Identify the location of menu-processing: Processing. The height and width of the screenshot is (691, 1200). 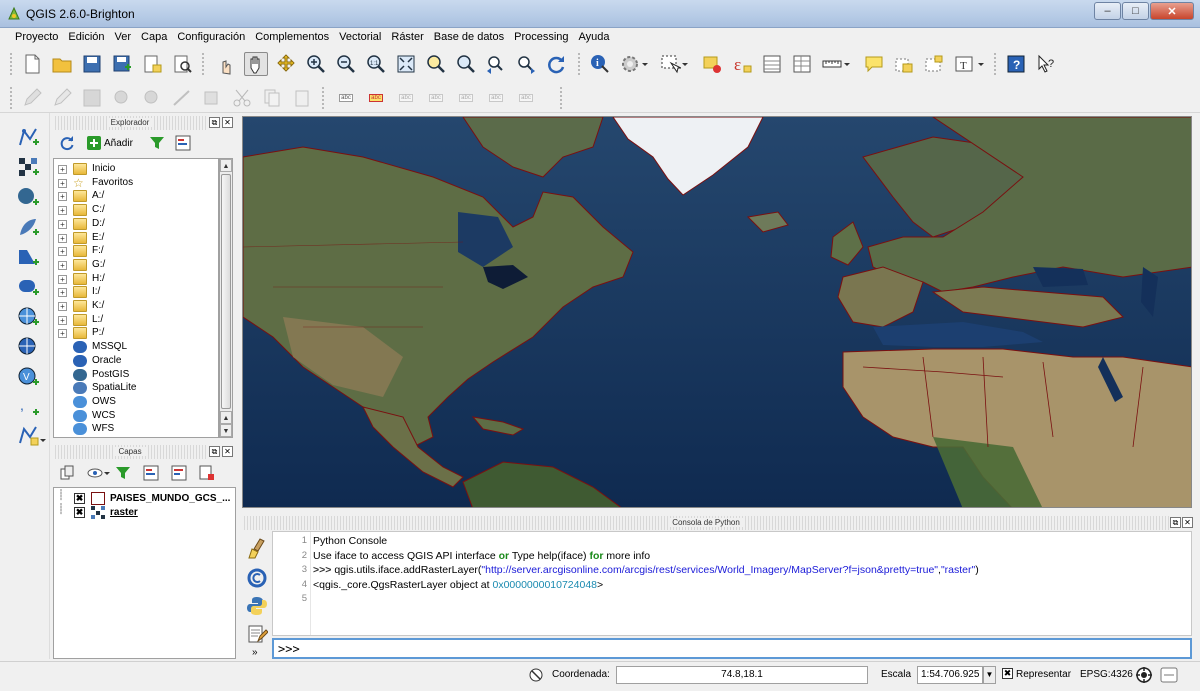
(541, 37).